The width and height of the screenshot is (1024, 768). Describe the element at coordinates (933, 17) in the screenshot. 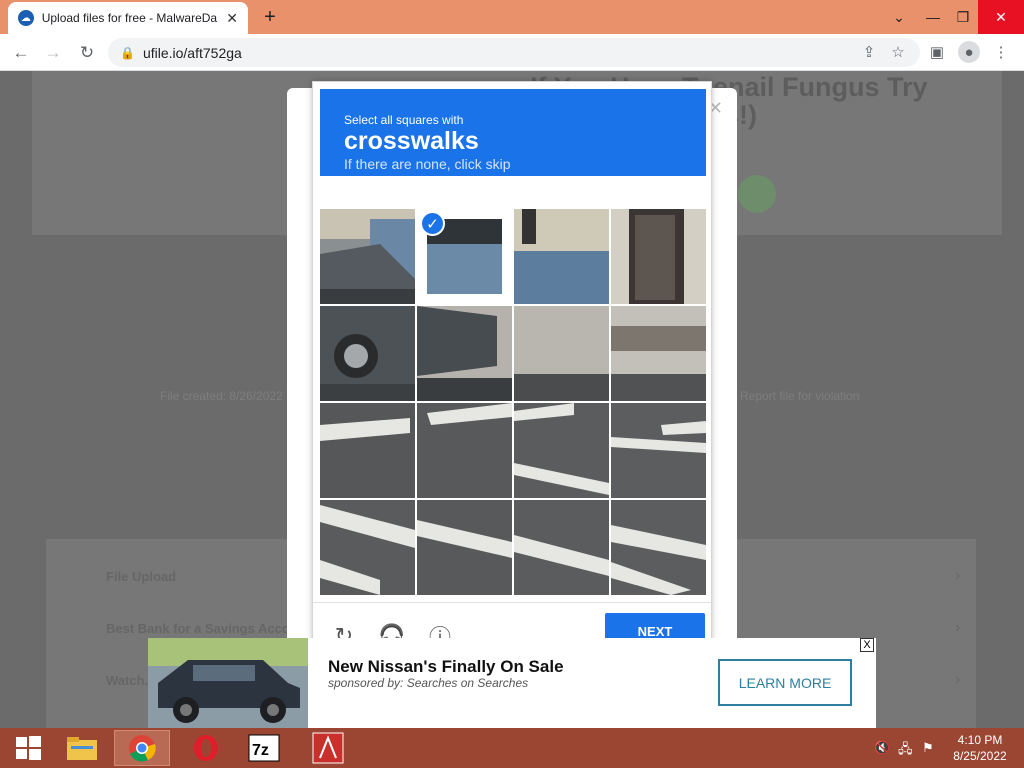

I see `minimize-button: —` at that location.